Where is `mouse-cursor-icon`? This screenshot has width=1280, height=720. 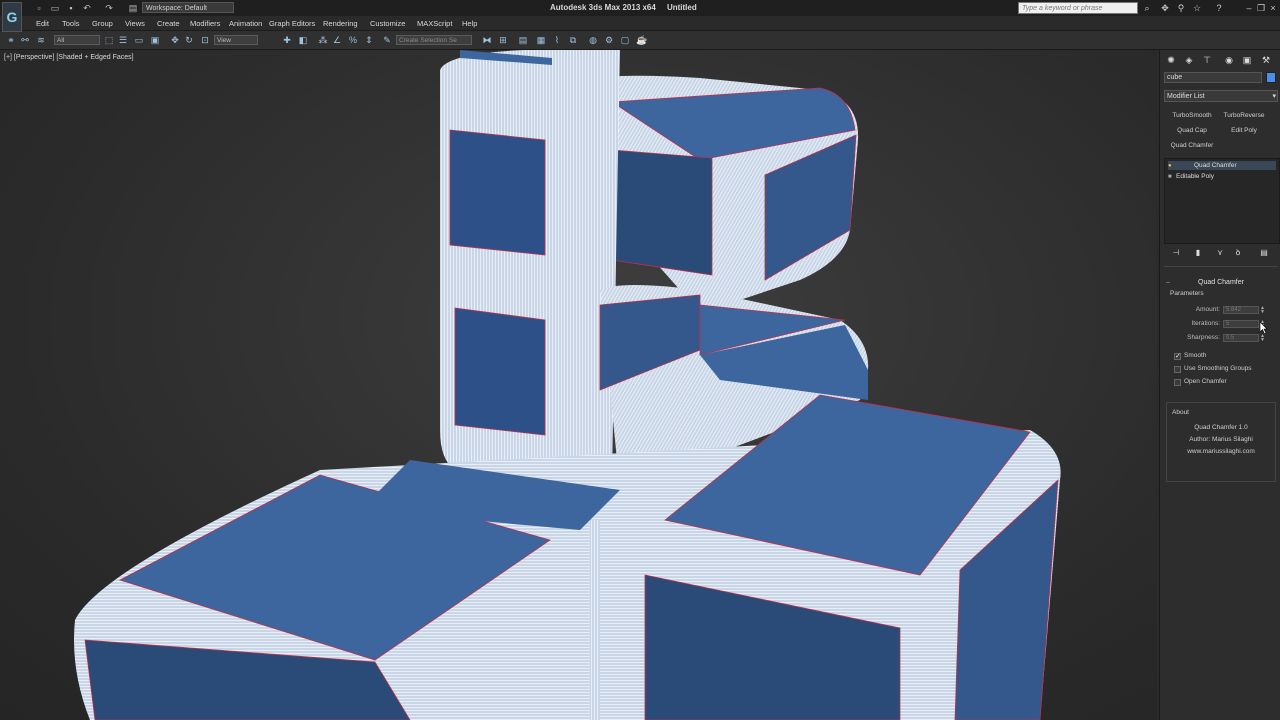
mouse-cursor-icon is located at coordinates (1264, 328).